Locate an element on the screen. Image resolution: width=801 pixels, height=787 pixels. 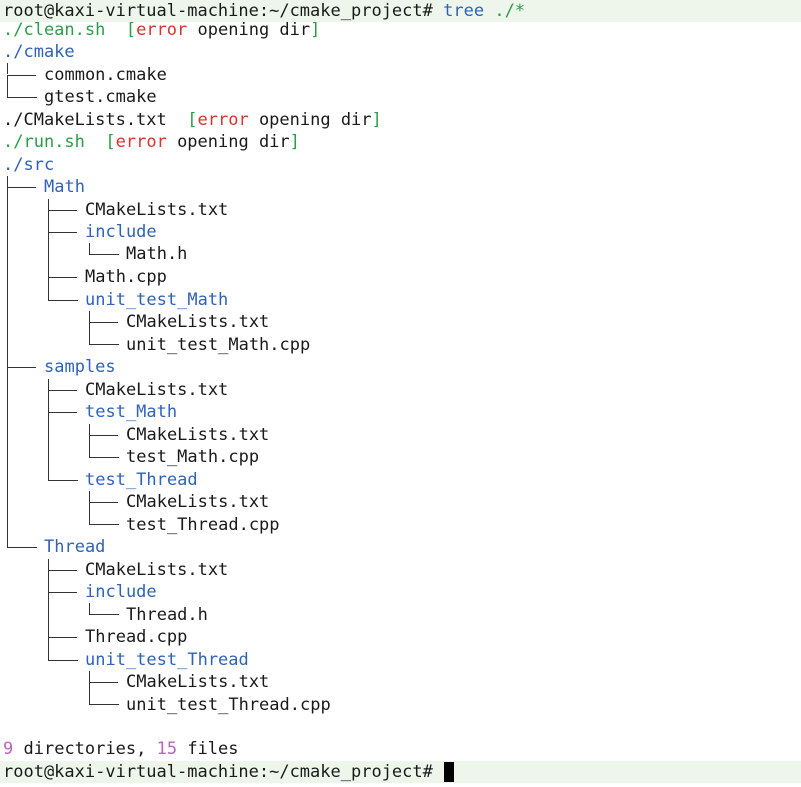
tree-entry-thread-h: Thread.h is located at coordinates (167, 615).